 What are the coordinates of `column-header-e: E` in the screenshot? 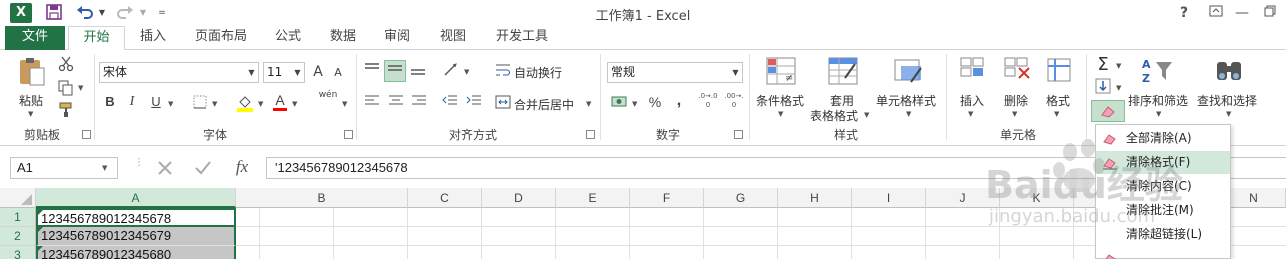 It's located at (593, 198).